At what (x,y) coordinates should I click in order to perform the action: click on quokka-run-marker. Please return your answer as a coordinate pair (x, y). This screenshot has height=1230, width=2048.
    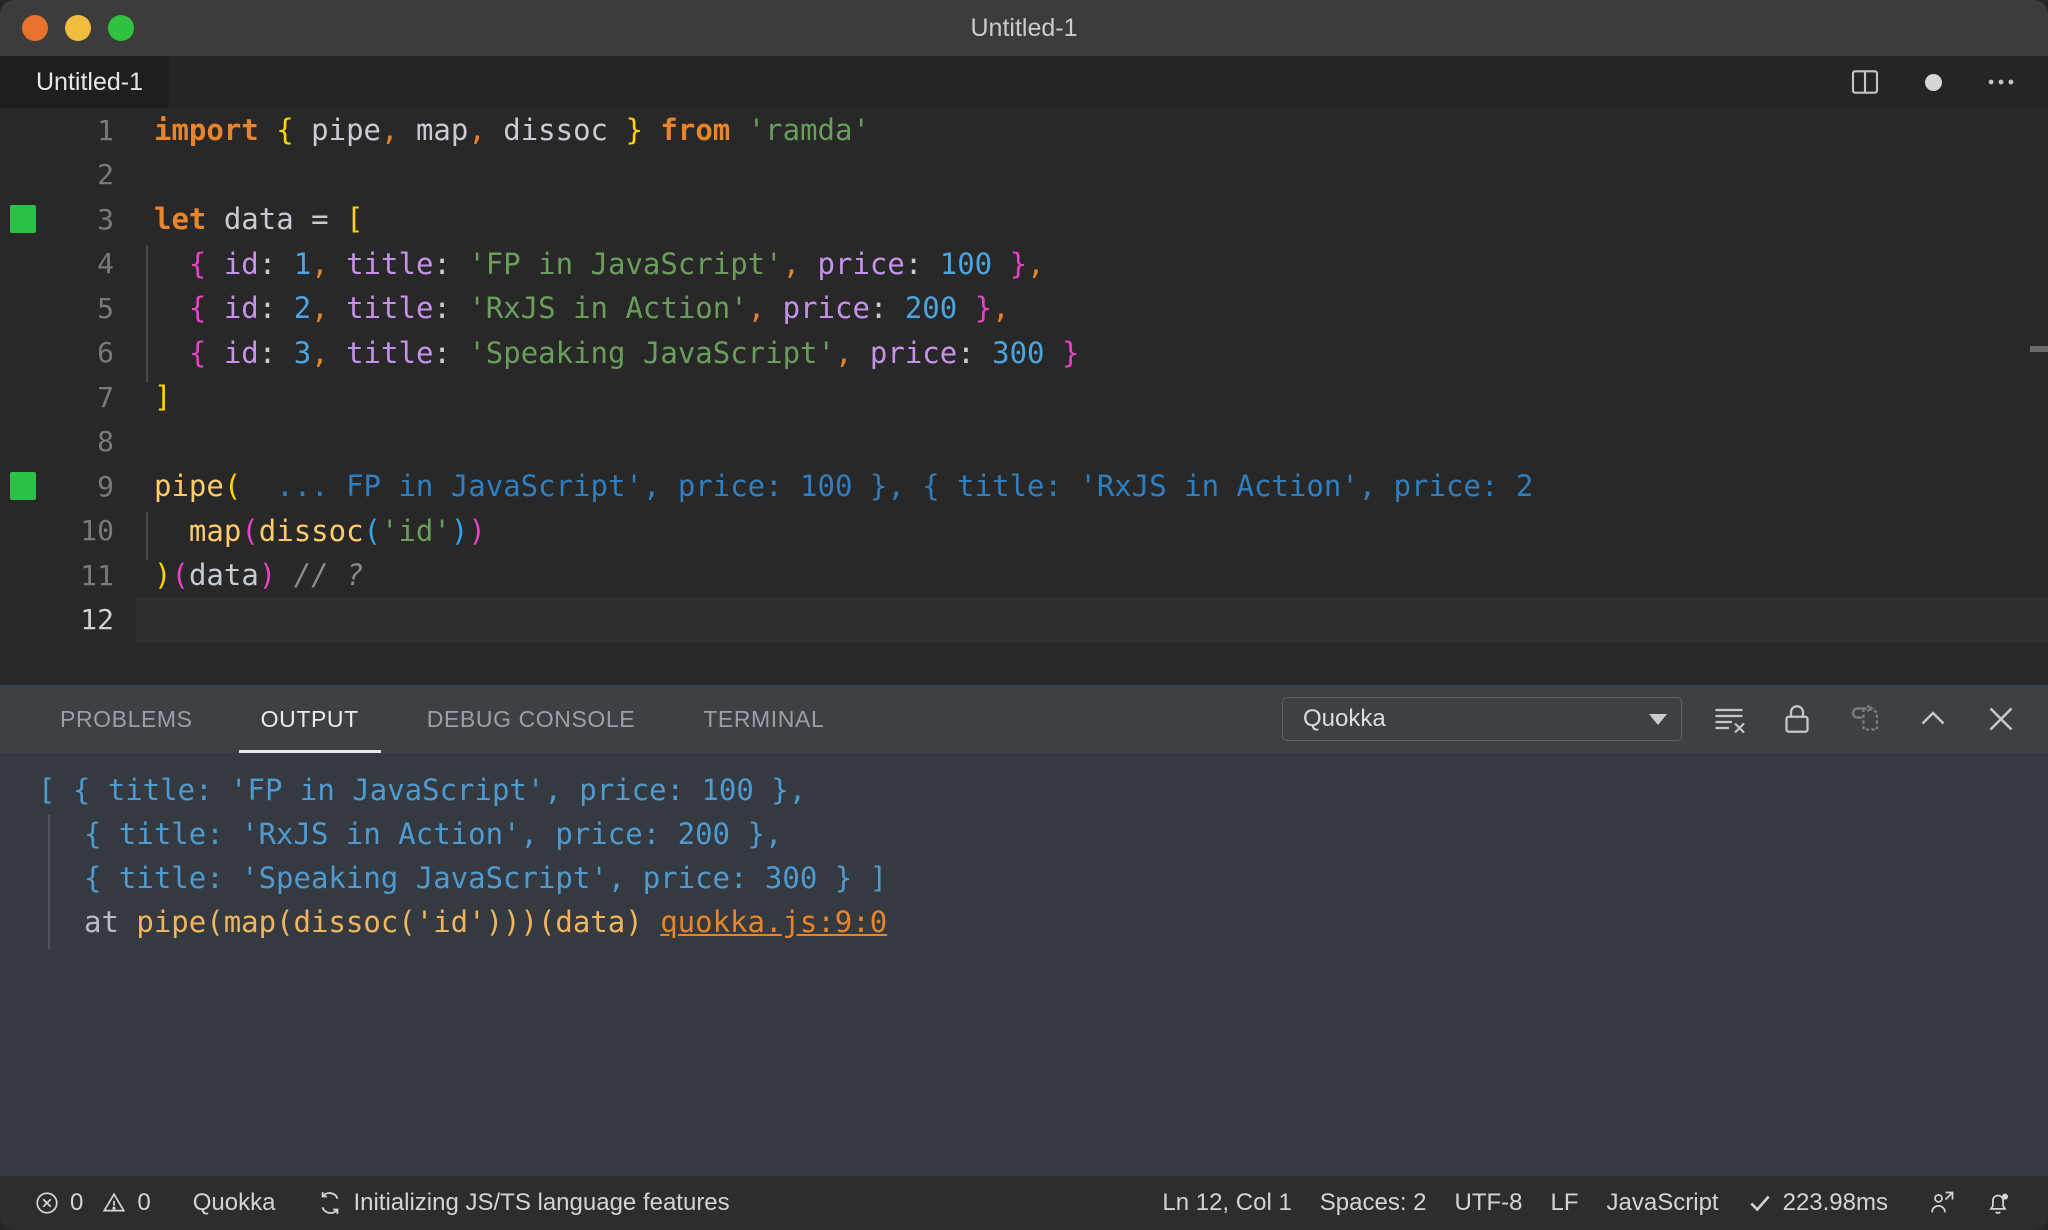
    Looking at the image, I should click on (23, 219).